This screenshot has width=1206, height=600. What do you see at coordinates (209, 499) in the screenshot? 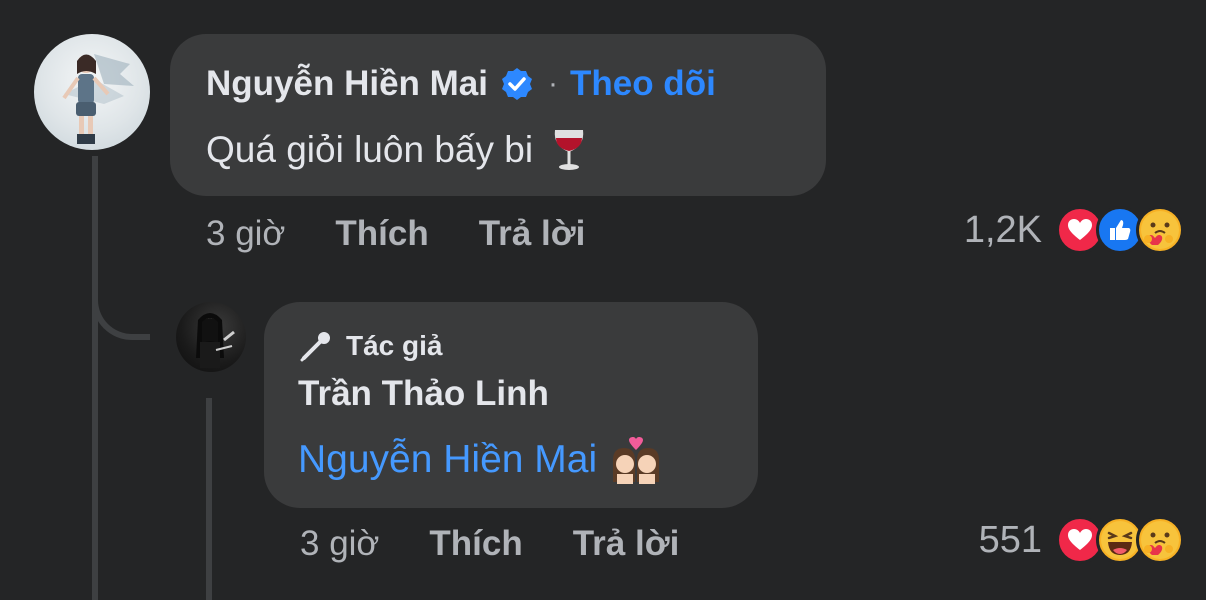
I see `thread-line-reply` at bounding box center [209, 499].